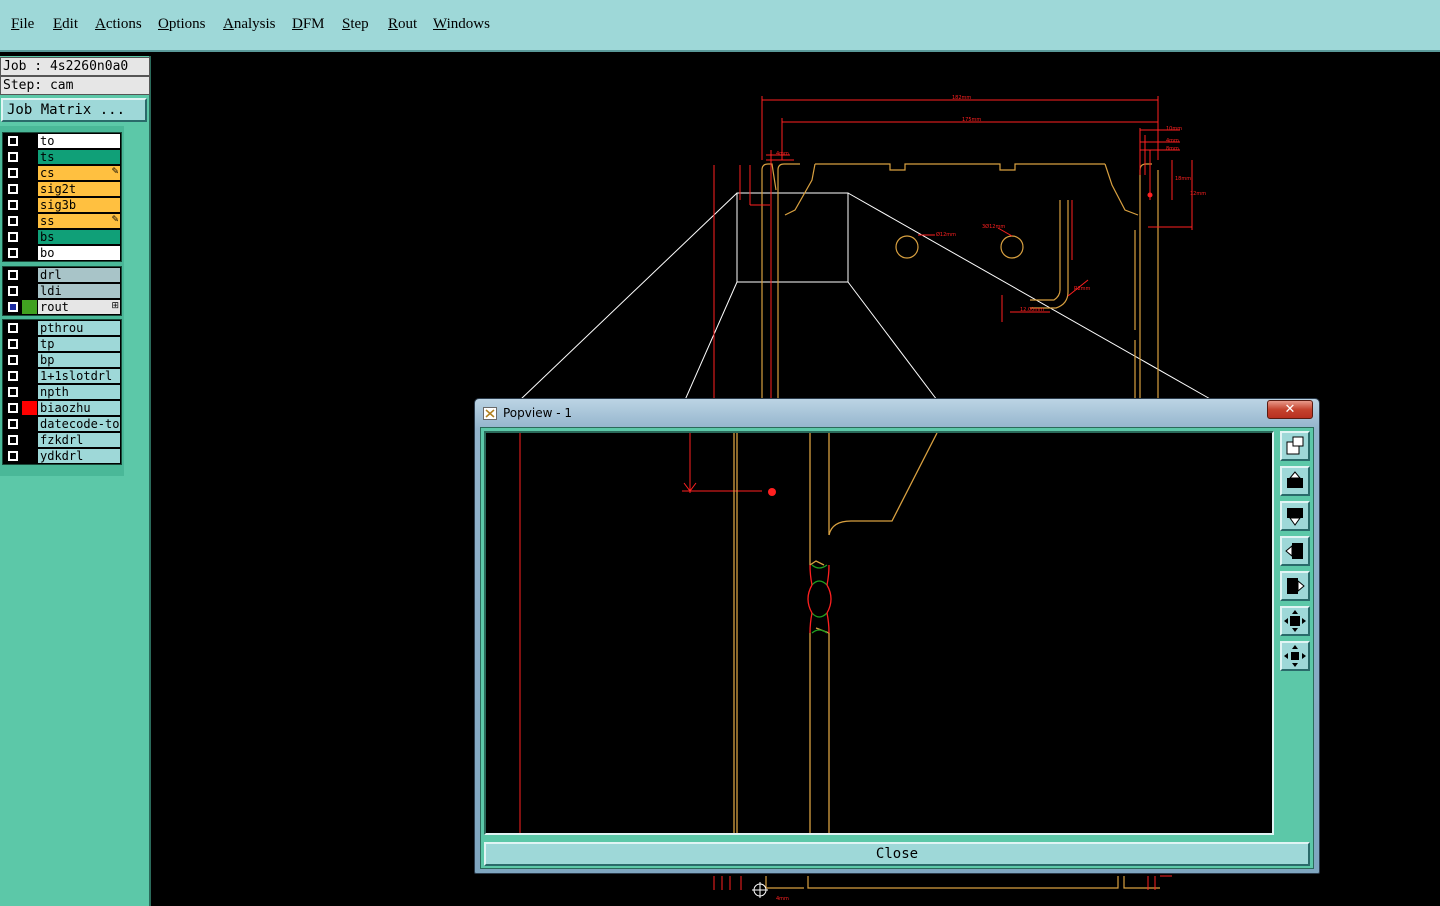 Image resolution: width=1440 pixels, height=906 pixels. What do you see at coordinates (79, 157) in the screenshot?
I see `layer-name: ts` at bounding box center [79, 157].